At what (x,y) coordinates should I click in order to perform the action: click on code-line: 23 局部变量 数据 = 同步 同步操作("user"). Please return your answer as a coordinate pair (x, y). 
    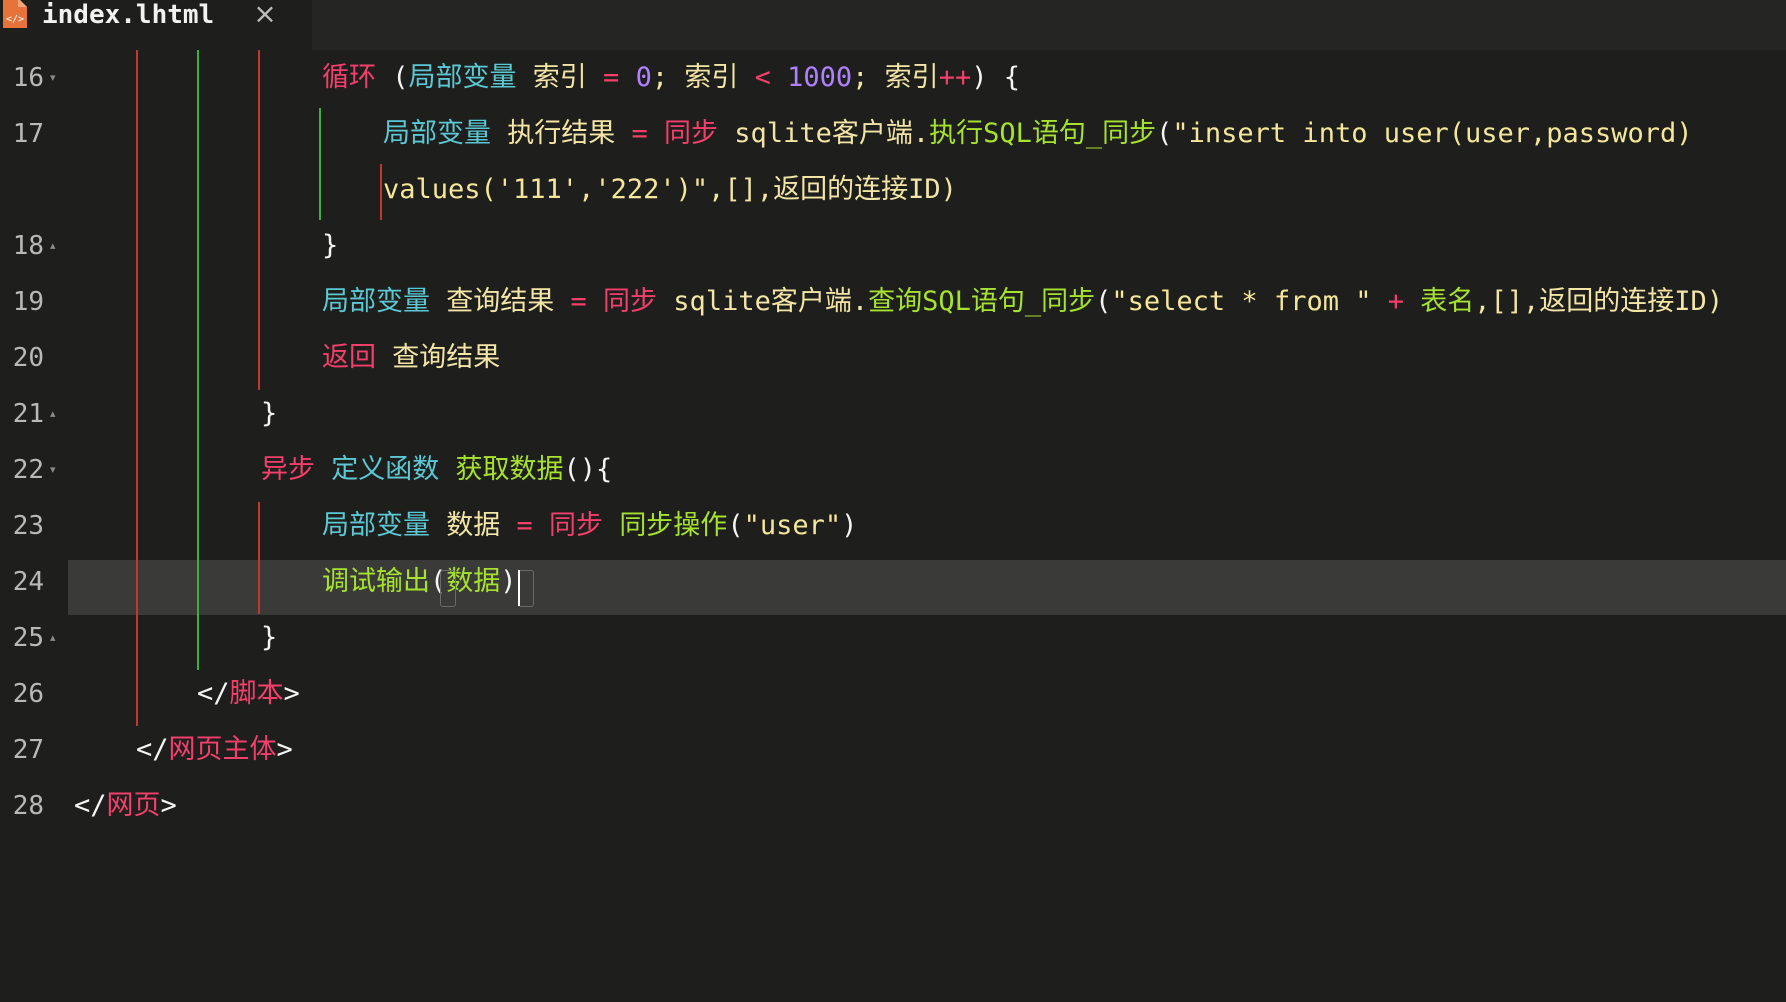
    Looking at the image, I should click on (893, 526).